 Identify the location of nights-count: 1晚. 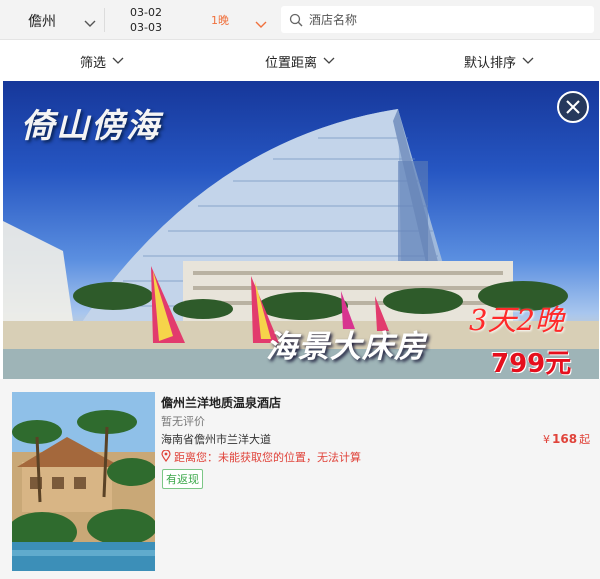
(220, 20).